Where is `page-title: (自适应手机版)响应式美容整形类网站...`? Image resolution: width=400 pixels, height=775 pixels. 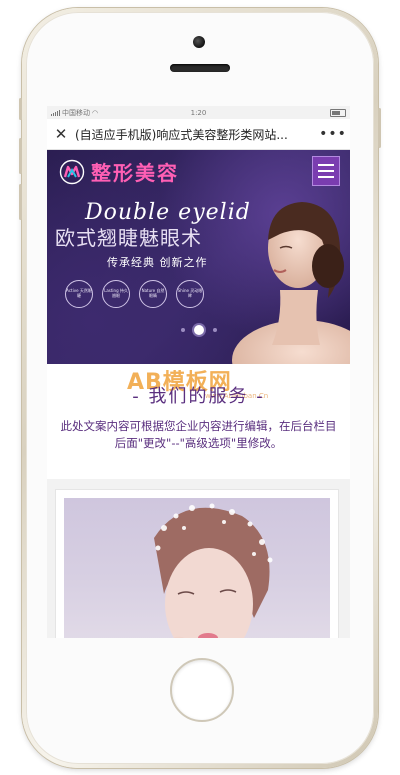
page-title: (自适应手机版)响应式美容整形类网站... is located at coordinates (181, 134).